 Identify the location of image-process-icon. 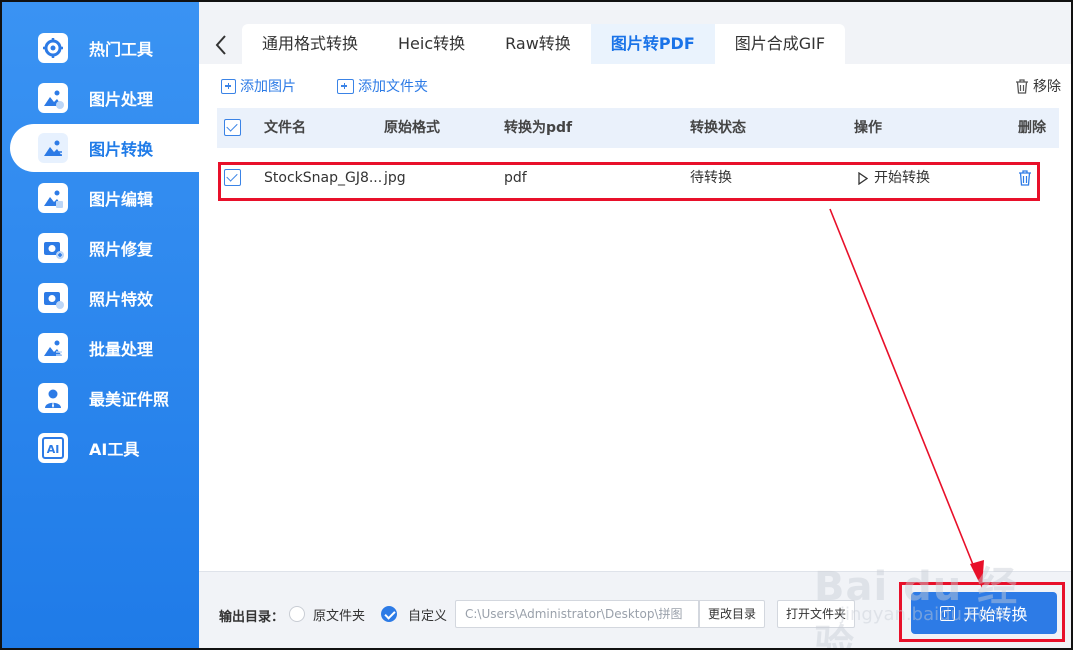
(53, 98).